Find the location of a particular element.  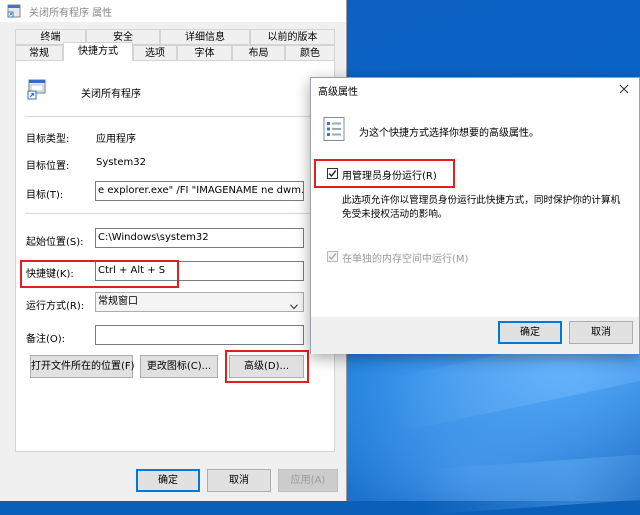

tab-shortcut: 快捷方式 is located at coordinates (98, 51).